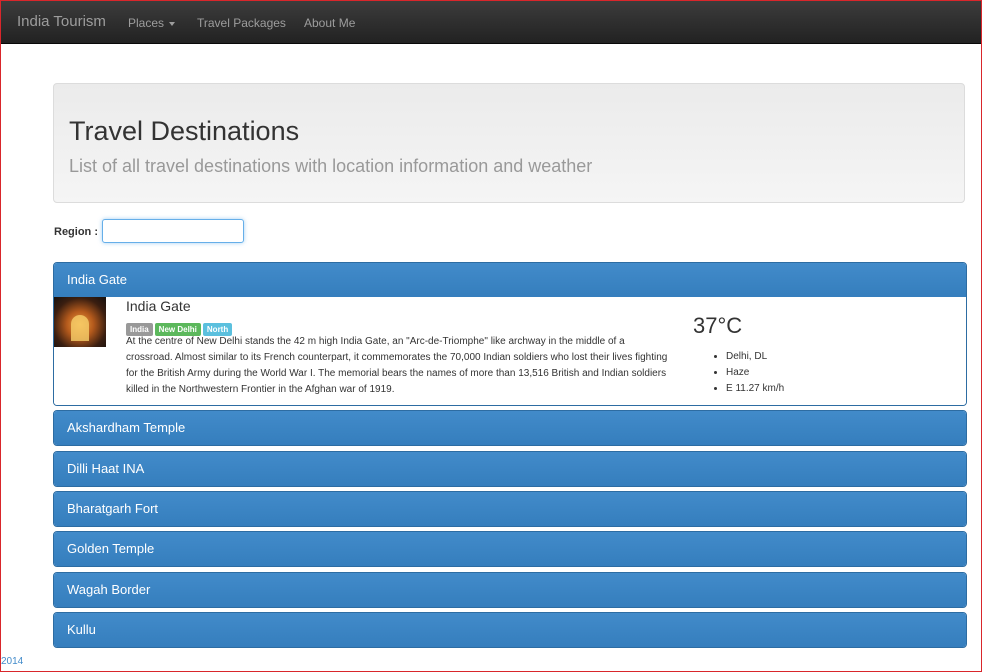  Describe the element at coordinates (76, 232) in the screenshot. I see `region-label: Region :` at that location.